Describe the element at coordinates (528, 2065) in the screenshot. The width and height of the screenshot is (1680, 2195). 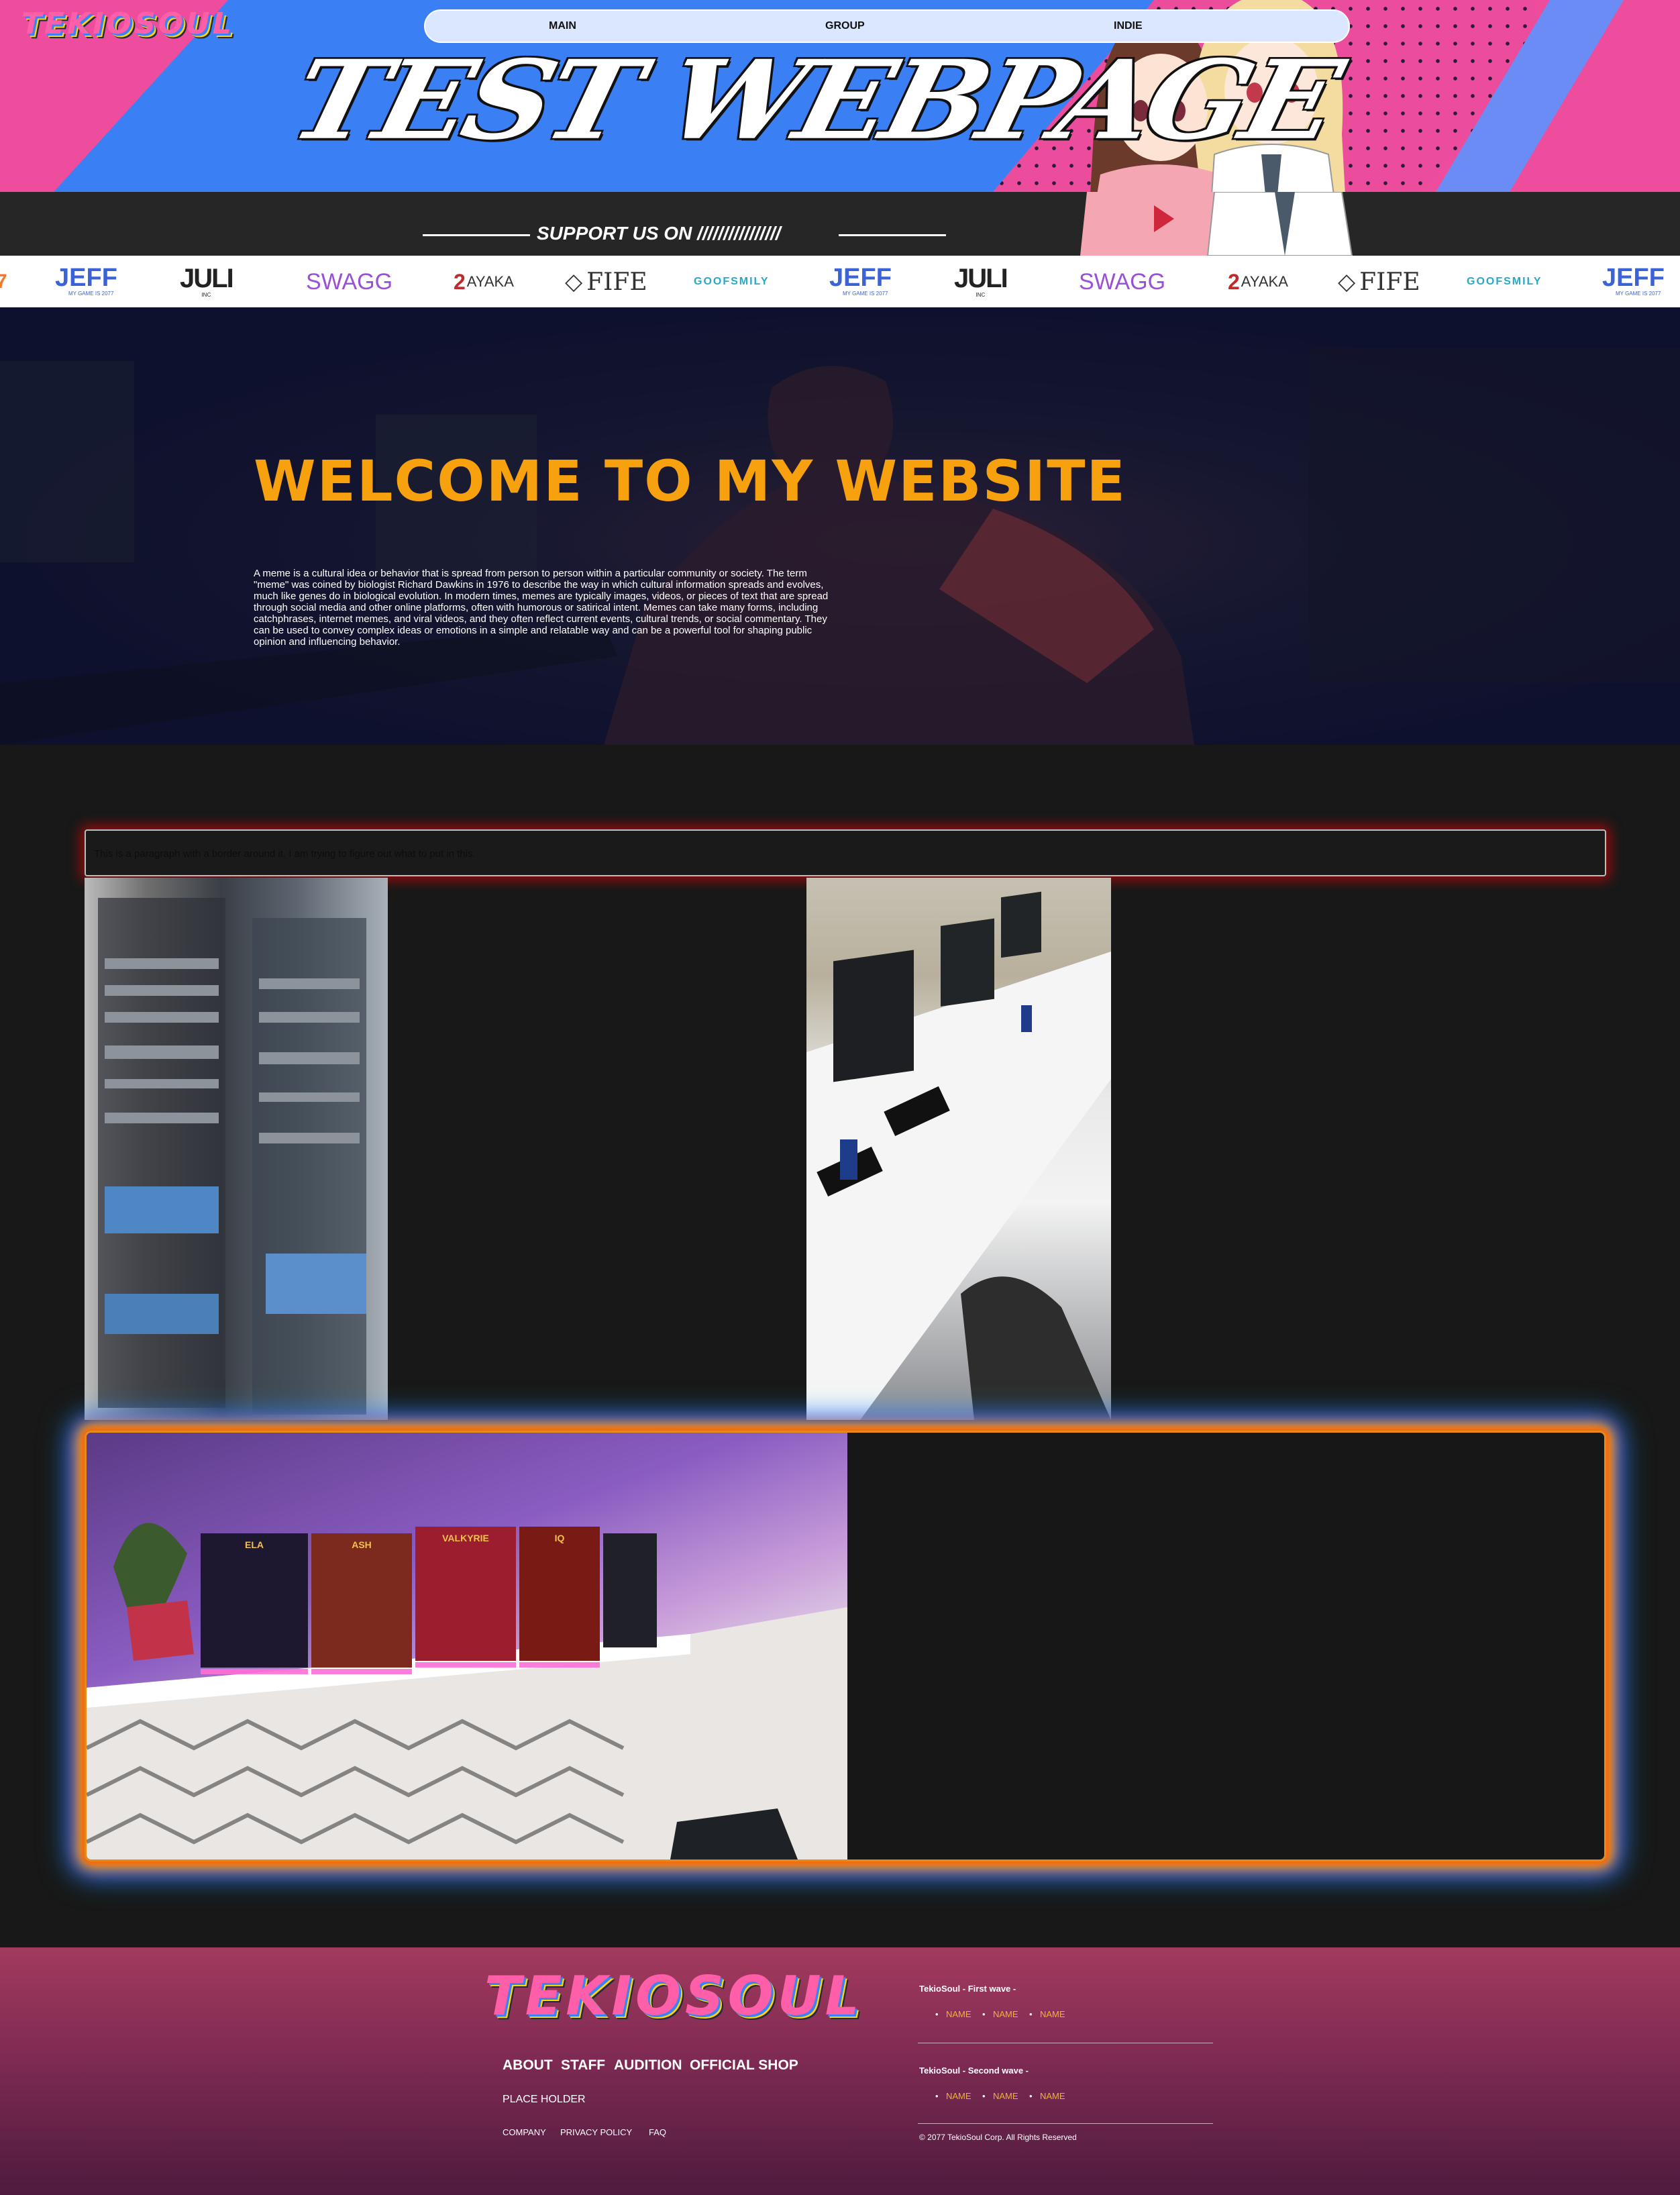
I see `footer-link-about: ABOUT` at that location.